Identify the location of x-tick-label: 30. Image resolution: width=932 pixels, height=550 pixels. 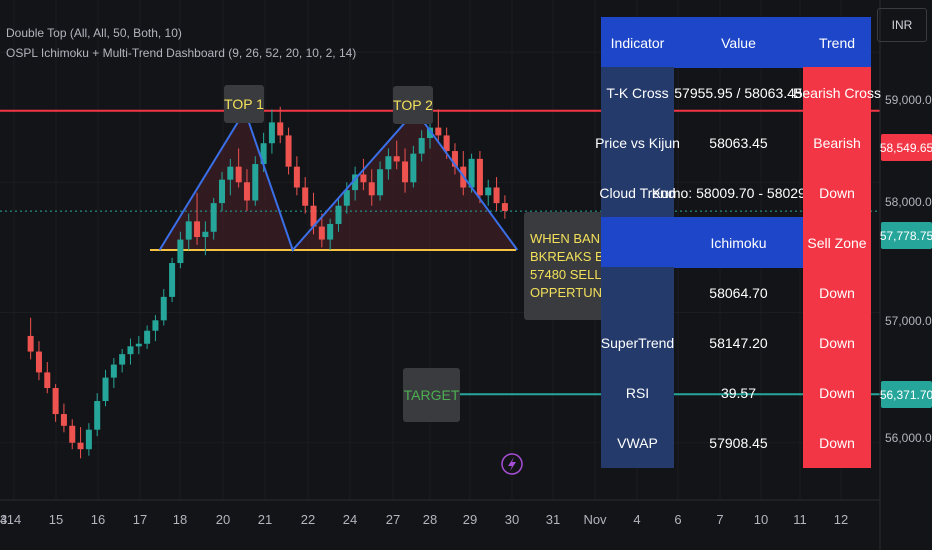
(512, 519).